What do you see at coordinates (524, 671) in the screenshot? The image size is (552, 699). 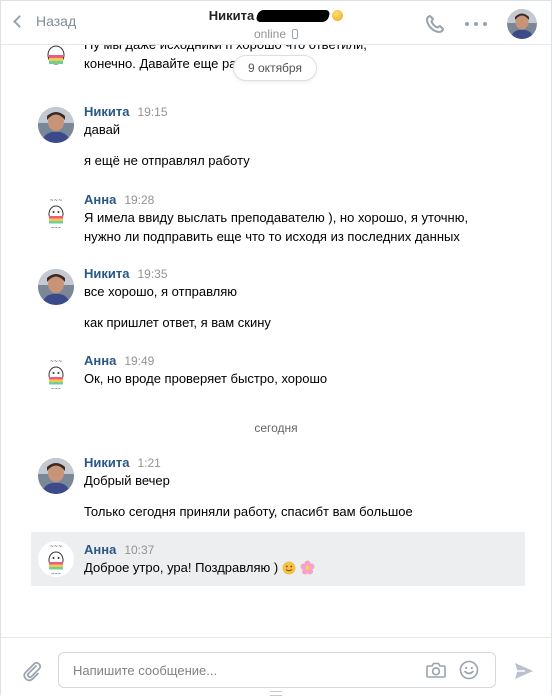 I see `send-icon` at bounding box center [524, 671].